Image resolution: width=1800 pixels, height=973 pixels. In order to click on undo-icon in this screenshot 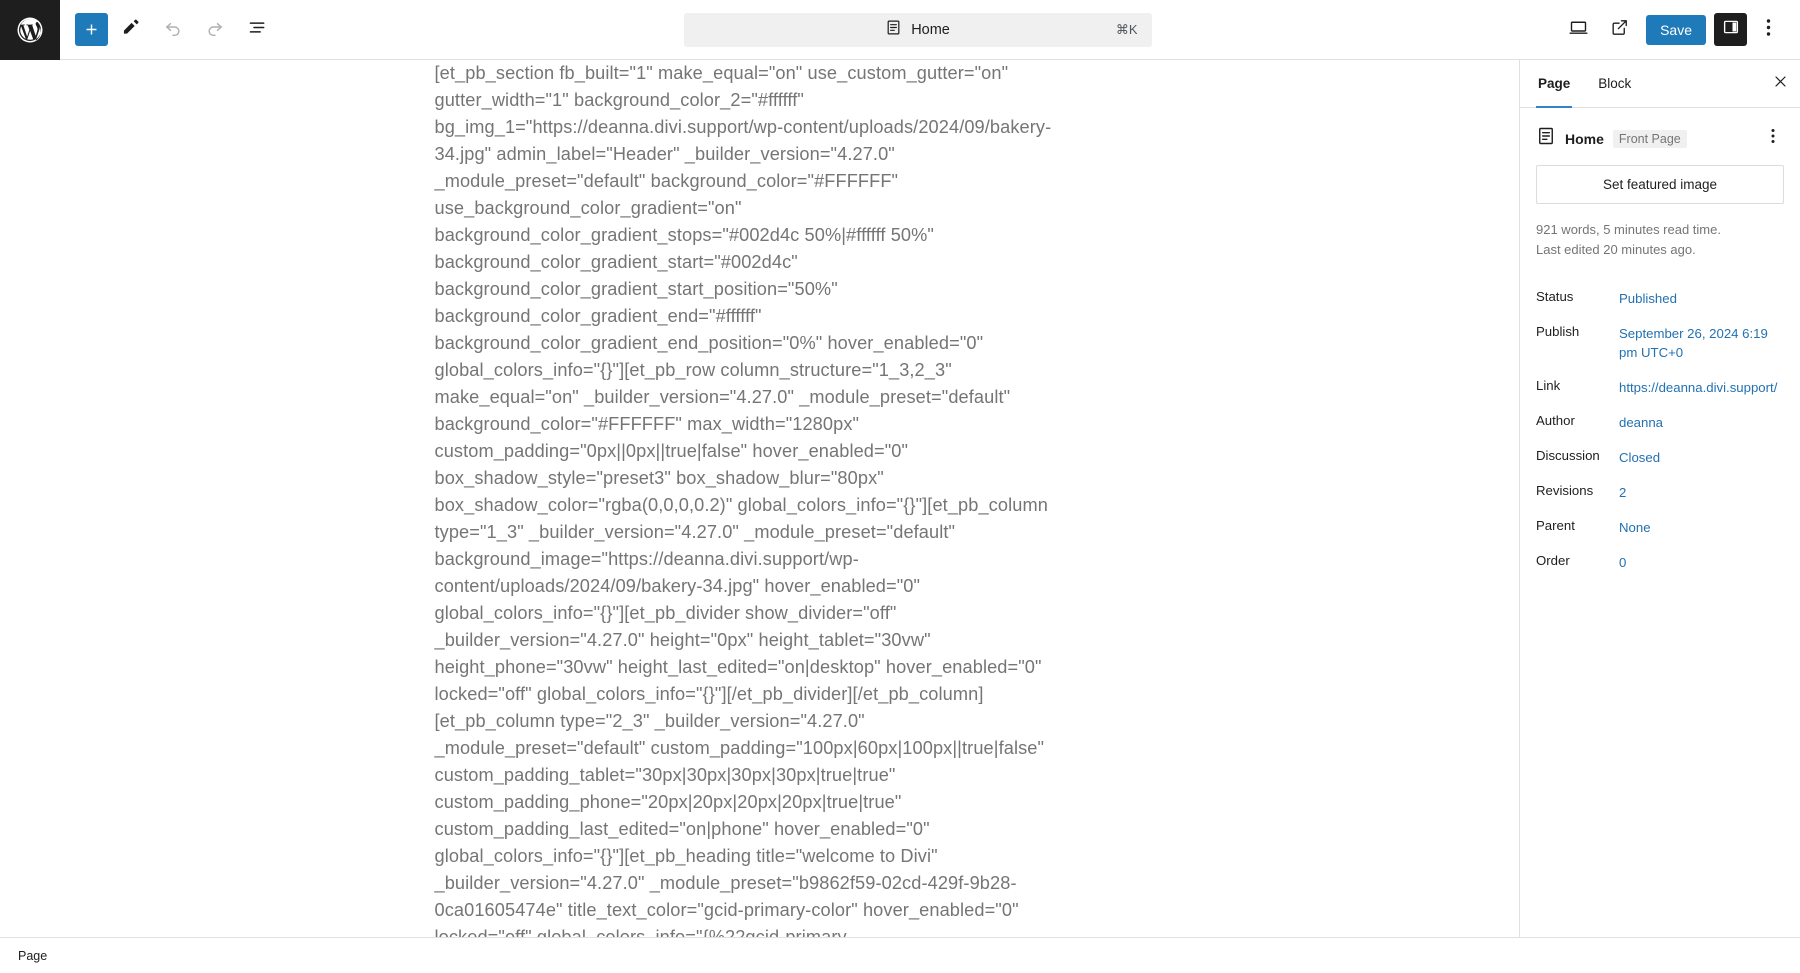, I will do `click(173, 29)`.